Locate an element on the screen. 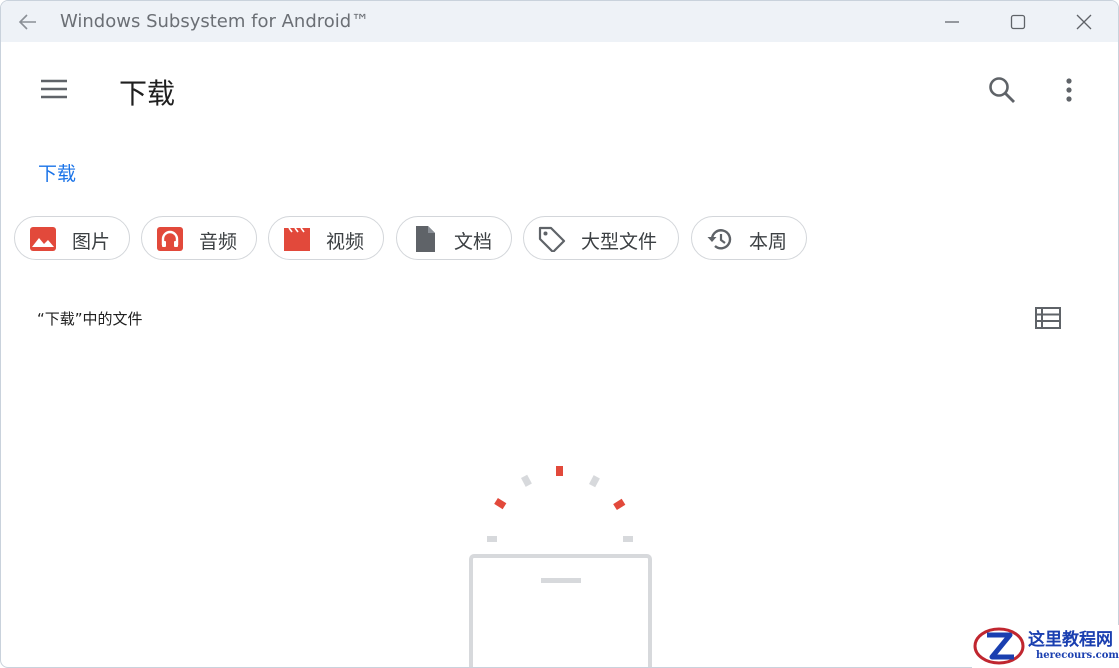  tag-icon is located at coordinates (552, 239).